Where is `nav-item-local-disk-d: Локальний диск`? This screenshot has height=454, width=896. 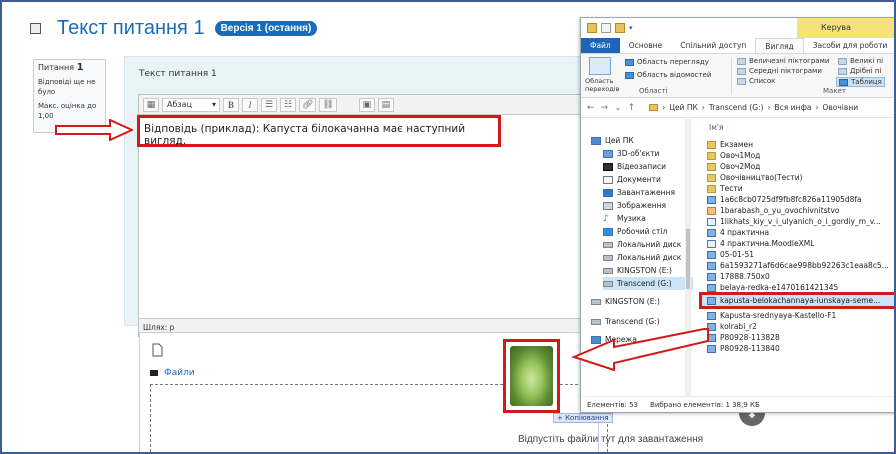 nav-item-local-disk-d: Локальний диск is located at coordinates (648, 257).